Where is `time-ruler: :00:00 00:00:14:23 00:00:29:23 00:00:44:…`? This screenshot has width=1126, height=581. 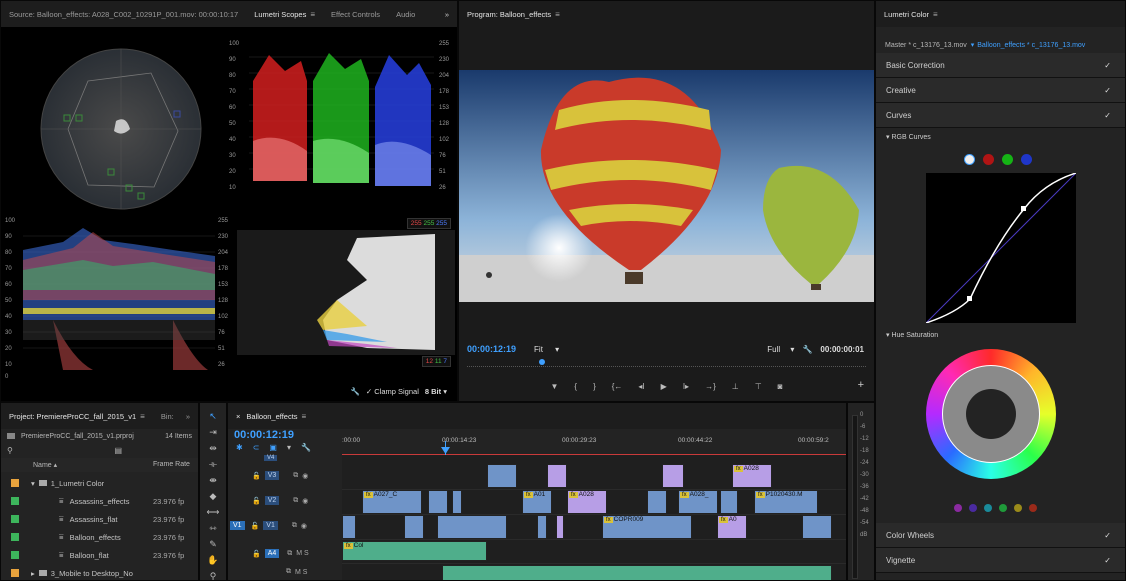
time-ruler: :00:00 00:00:14:23 00:00:29:23 00:00:44:… is located at coordinates (594, 444).